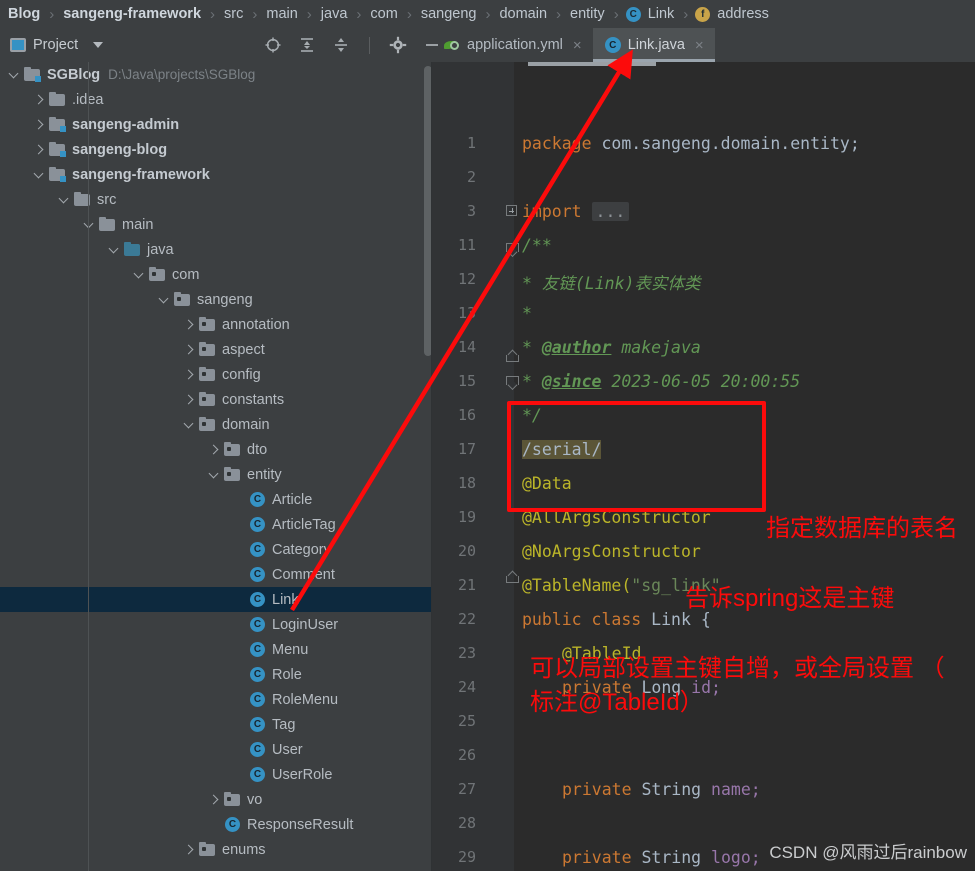 The width and height of the screenshot is (975, 871). Describe the element at coordinates (216, 499) in the screenshot. I see `tree-item-class: C Article` at that location.